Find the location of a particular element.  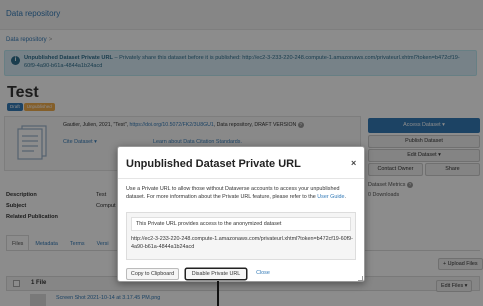

close-button: Close is located at coordinates (263, 274).